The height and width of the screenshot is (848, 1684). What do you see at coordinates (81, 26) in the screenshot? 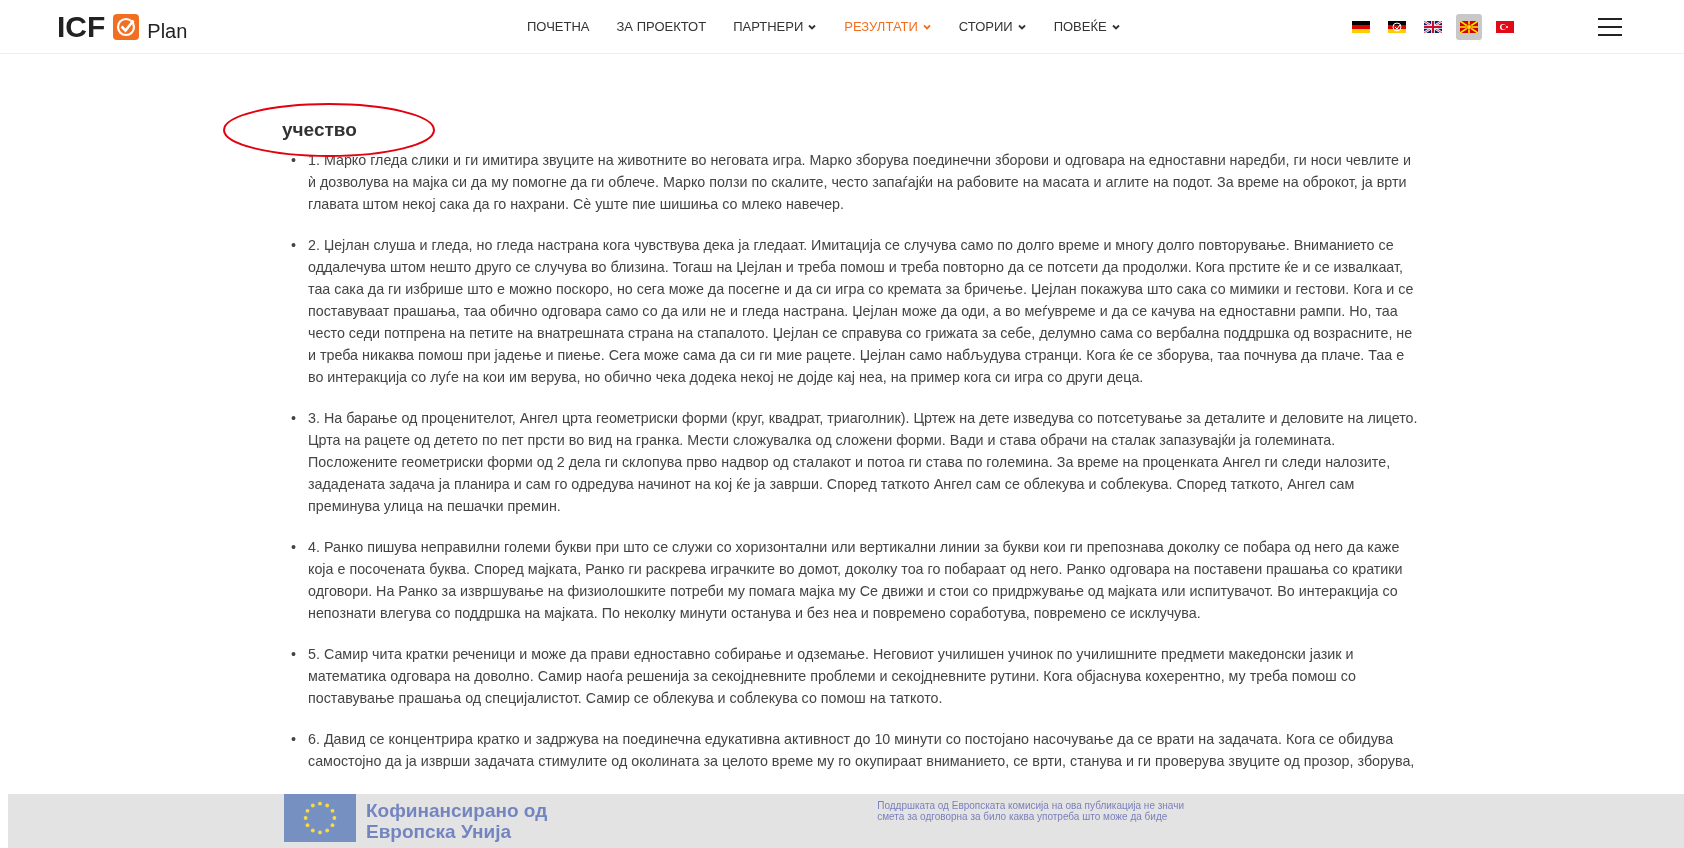
I see `logo-text: ICF` at bounding box center [81, 26].